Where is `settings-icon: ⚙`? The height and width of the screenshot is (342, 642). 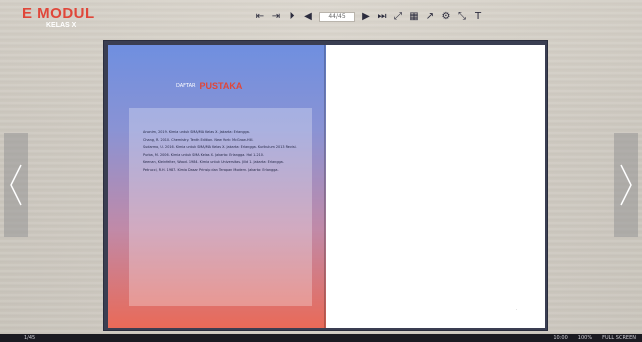 settings-icon: ⚙ is located at coordinates (446, 17).